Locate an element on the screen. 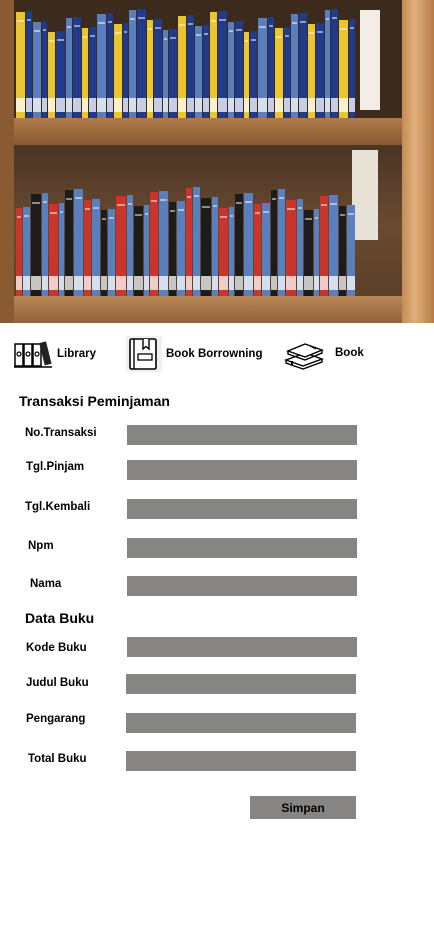  kode-buku-label: Kode Buku is located at coordinates (56, 648).